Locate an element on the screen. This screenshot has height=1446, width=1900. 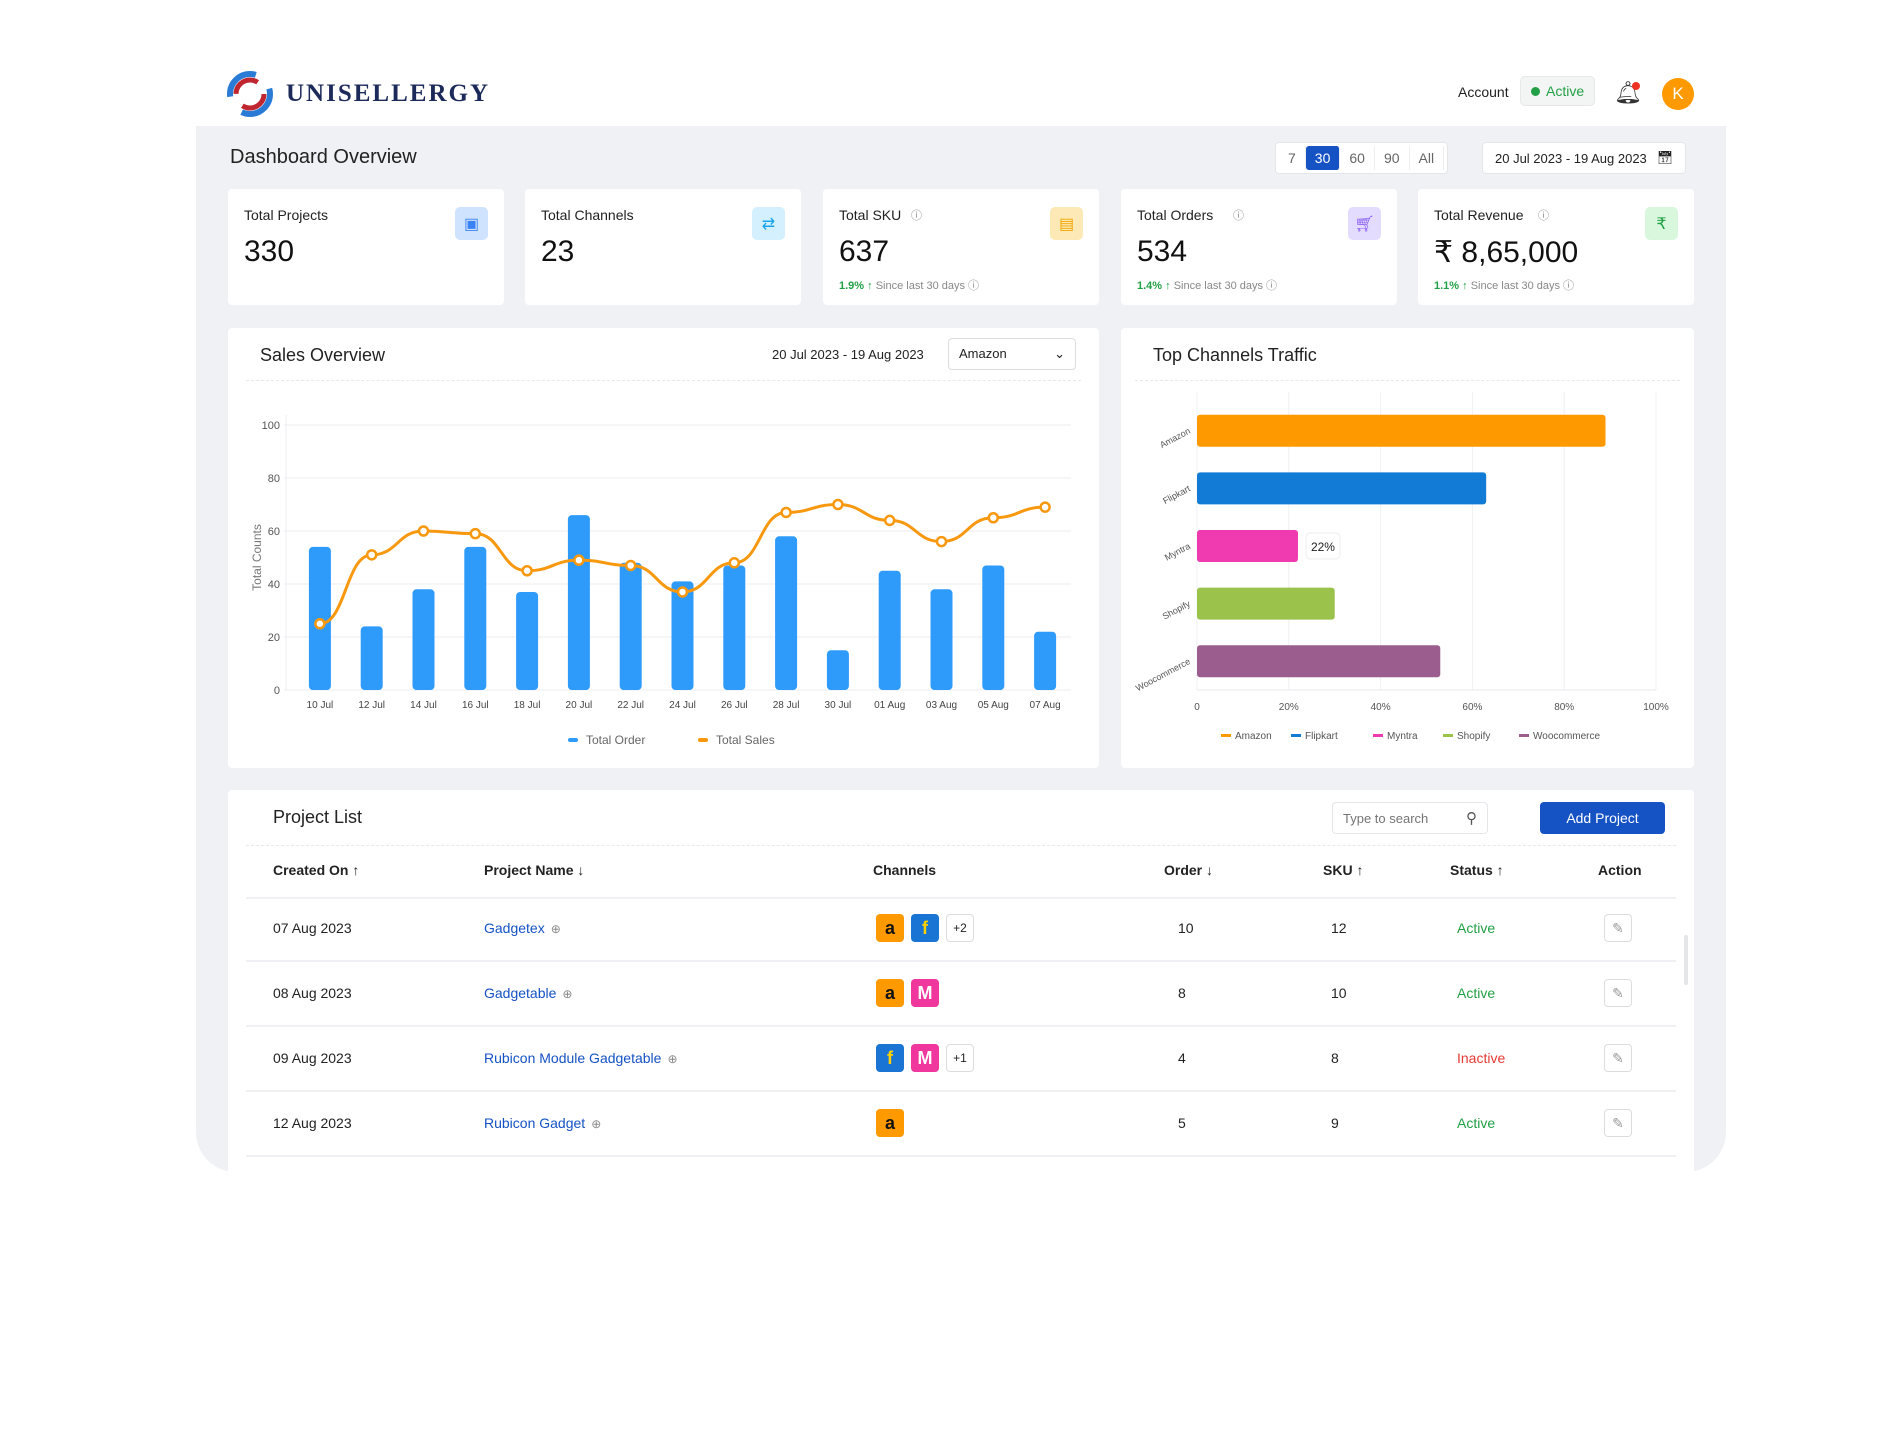
x-tick-label: 30 Jul is located at coordinates (838, 705).